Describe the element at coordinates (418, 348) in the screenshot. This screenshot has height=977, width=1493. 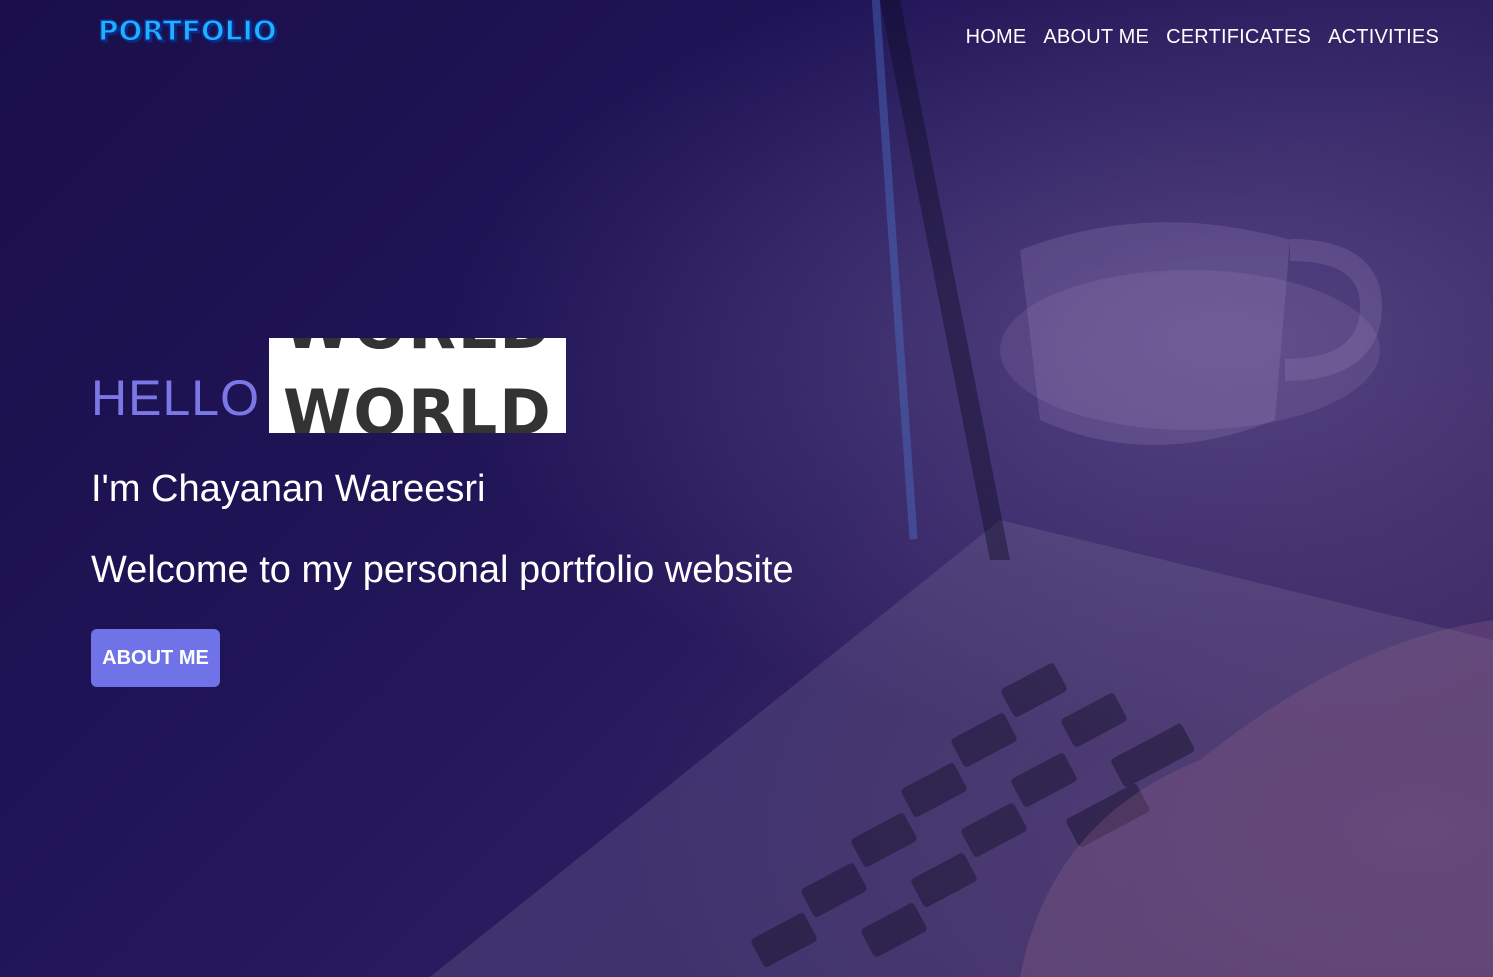
I see `typing-word-previous: WORLD` at that location.